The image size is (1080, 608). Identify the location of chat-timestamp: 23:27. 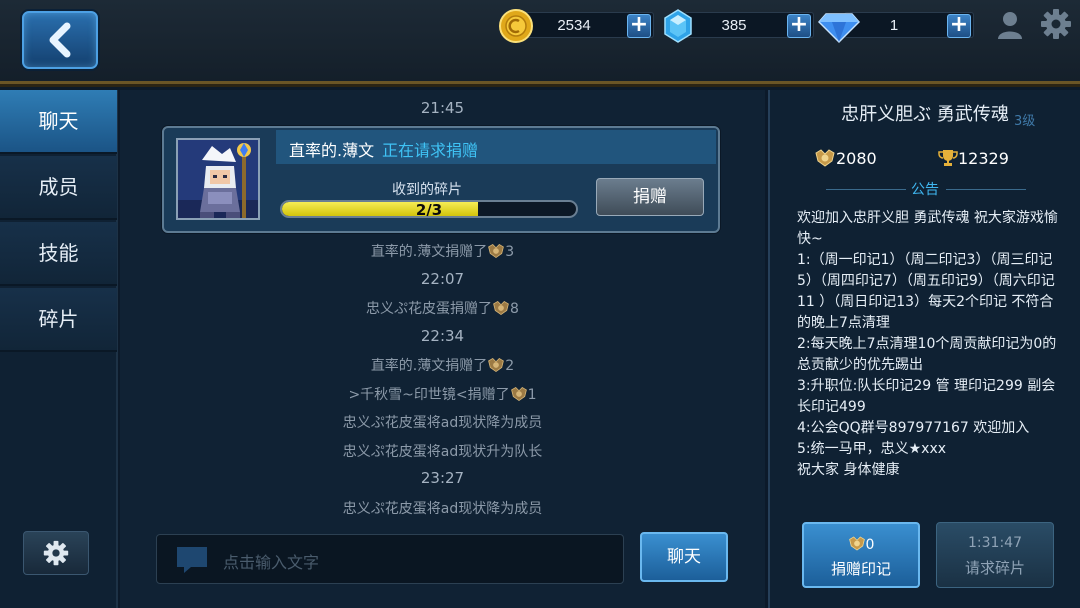
(442, 478).